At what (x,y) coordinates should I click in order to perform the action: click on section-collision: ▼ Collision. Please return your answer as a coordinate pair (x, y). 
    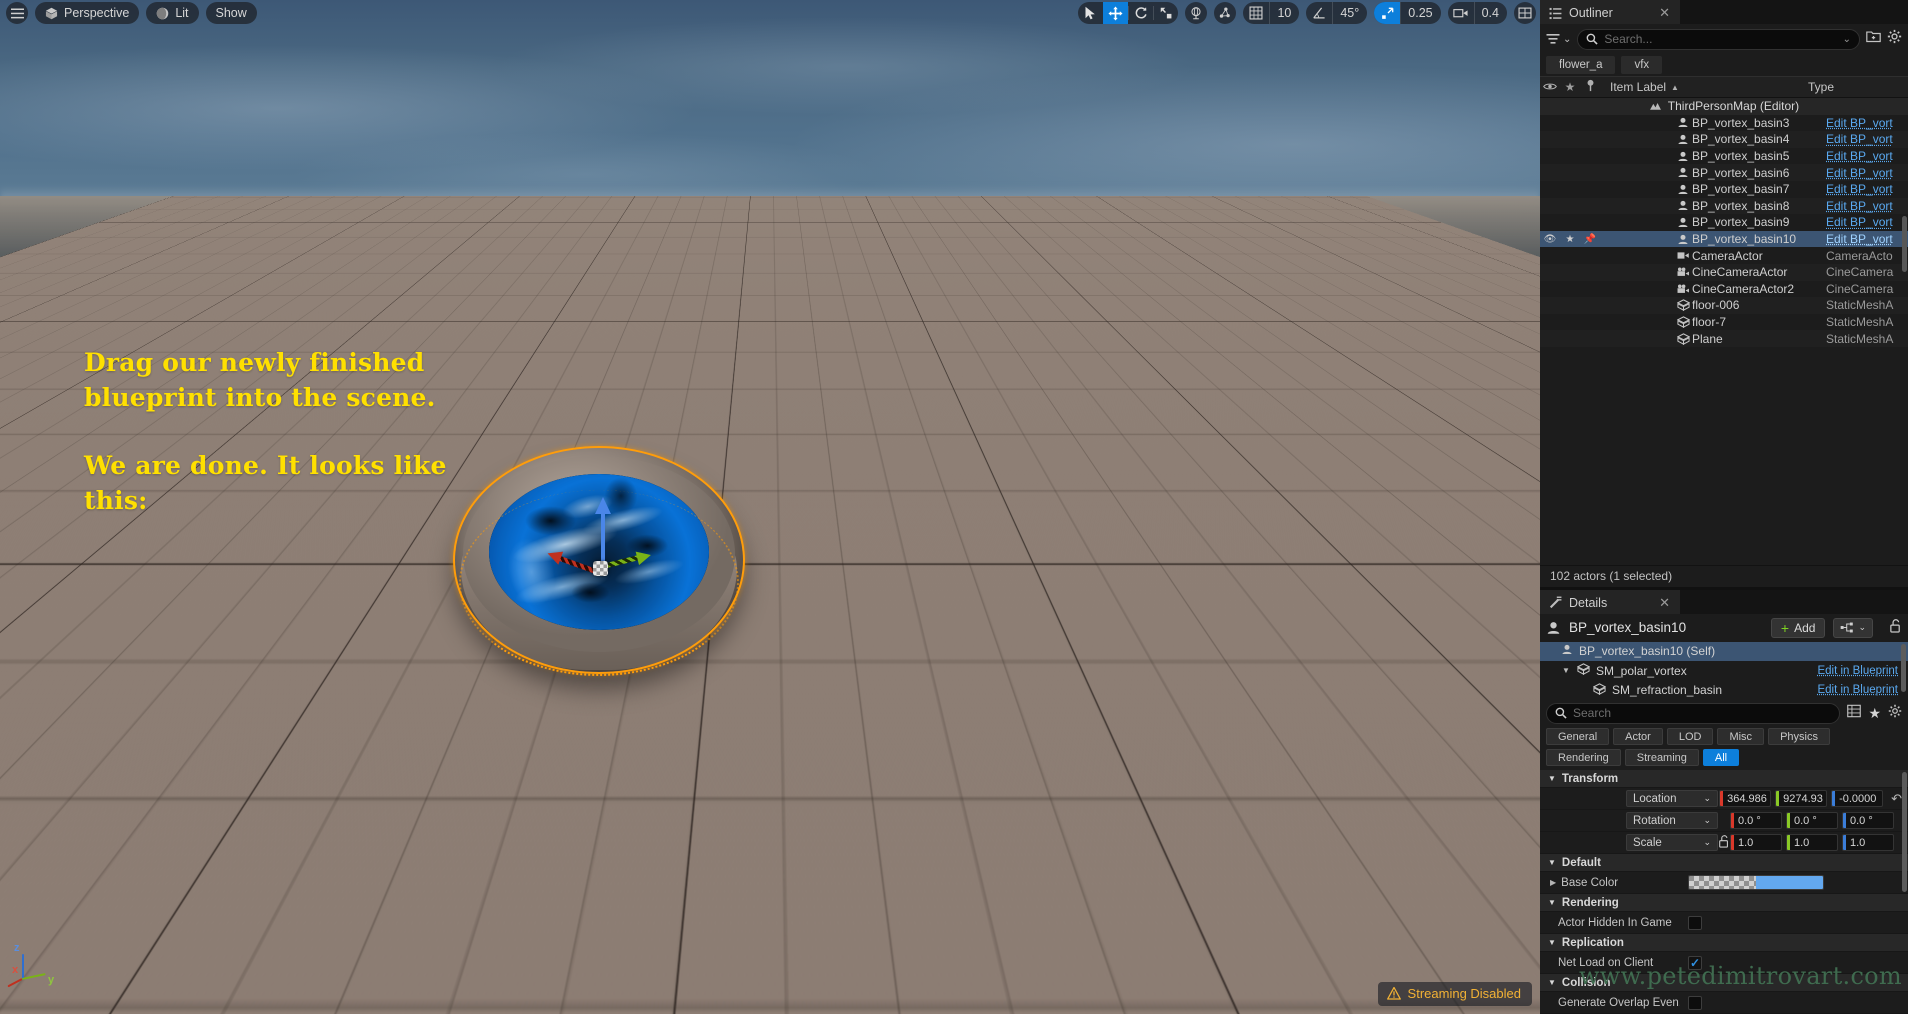
    Looking at the image, I should click on (1724, 983).